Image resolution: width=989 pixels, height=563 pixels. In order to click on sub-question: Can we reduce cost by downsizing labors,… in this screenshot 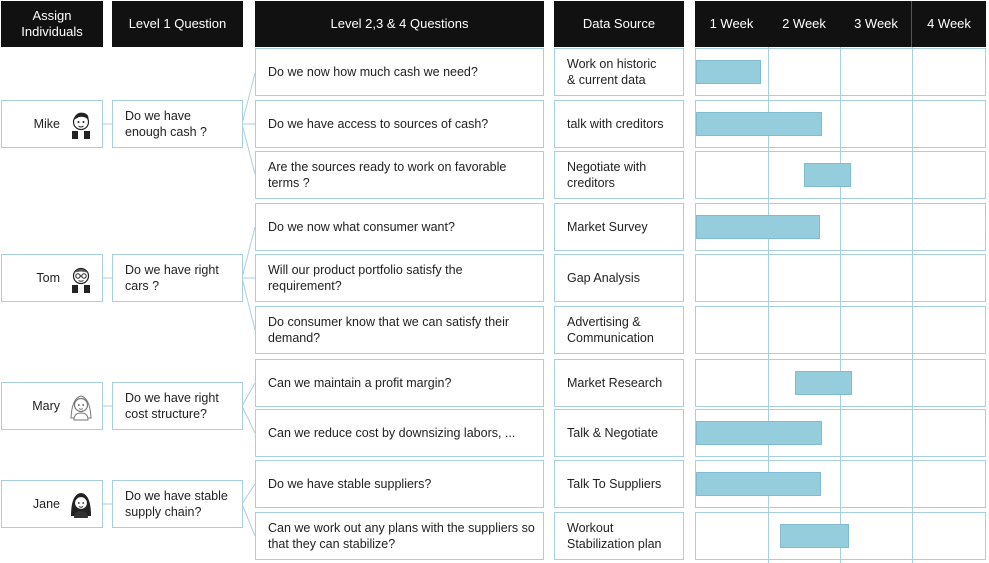, I will do `click(399, 433)`.